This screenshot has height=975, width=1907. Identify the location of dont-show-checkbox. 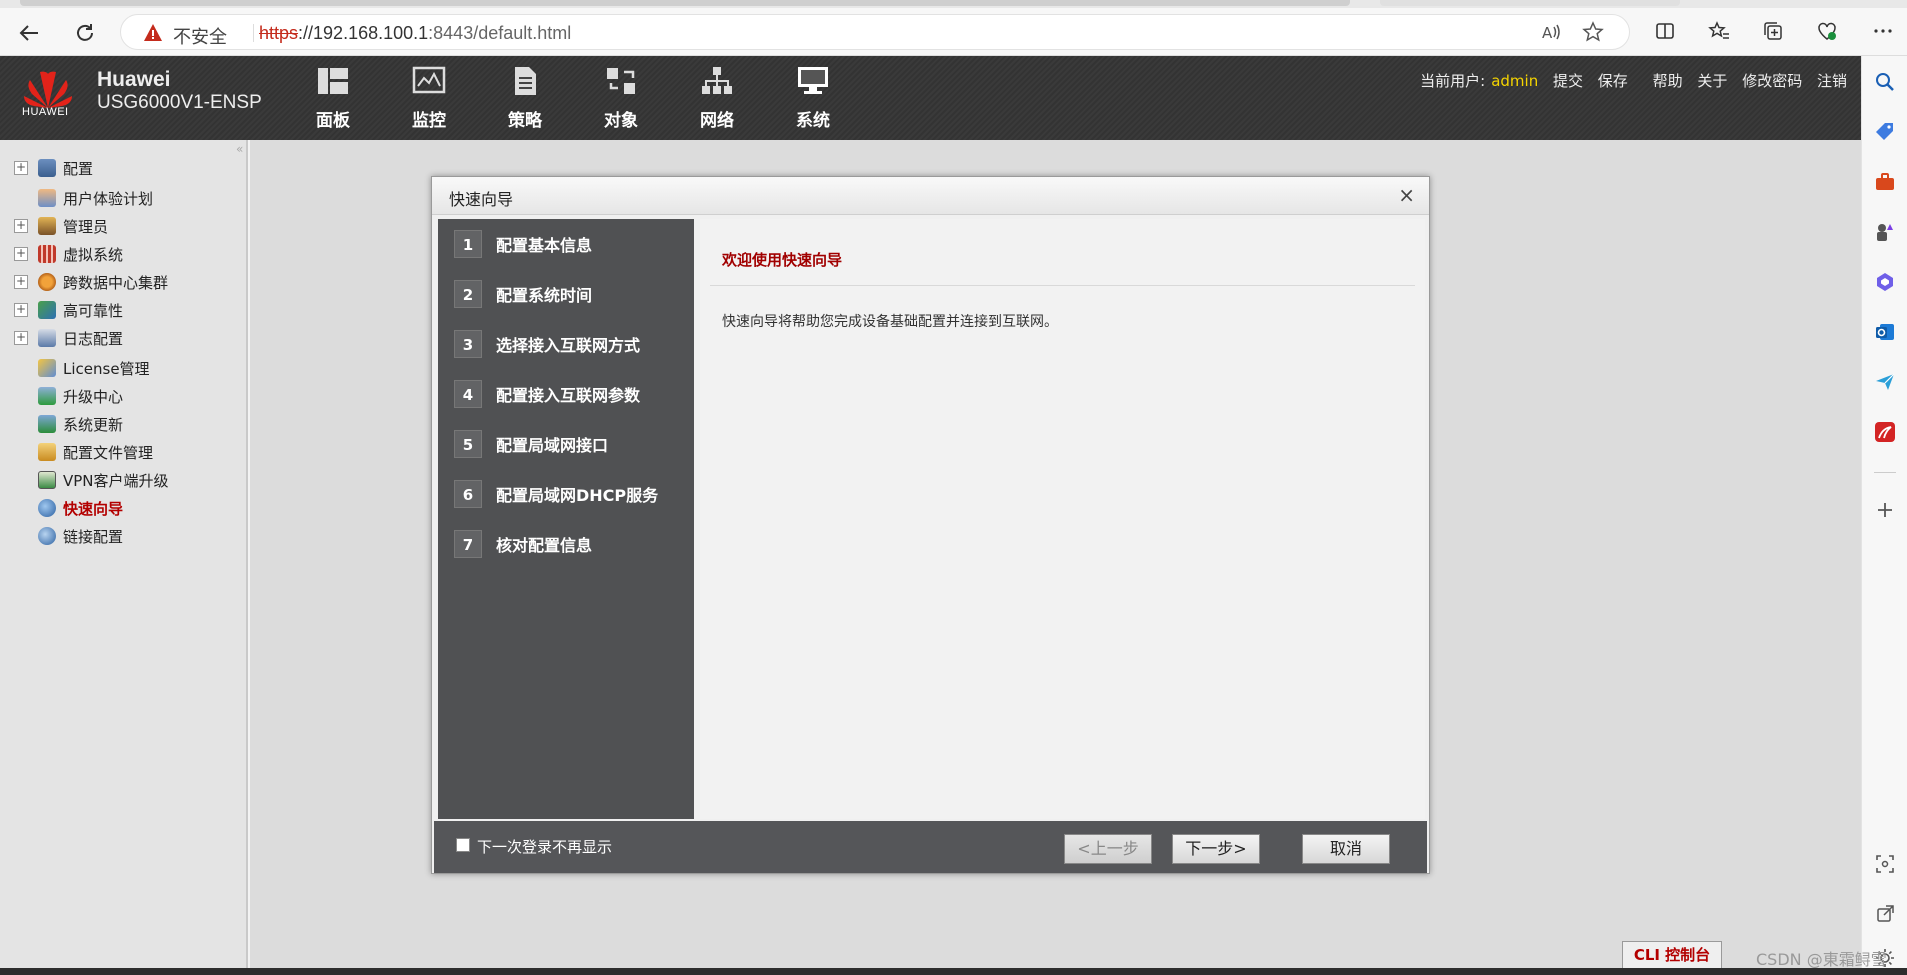
(463, 845).